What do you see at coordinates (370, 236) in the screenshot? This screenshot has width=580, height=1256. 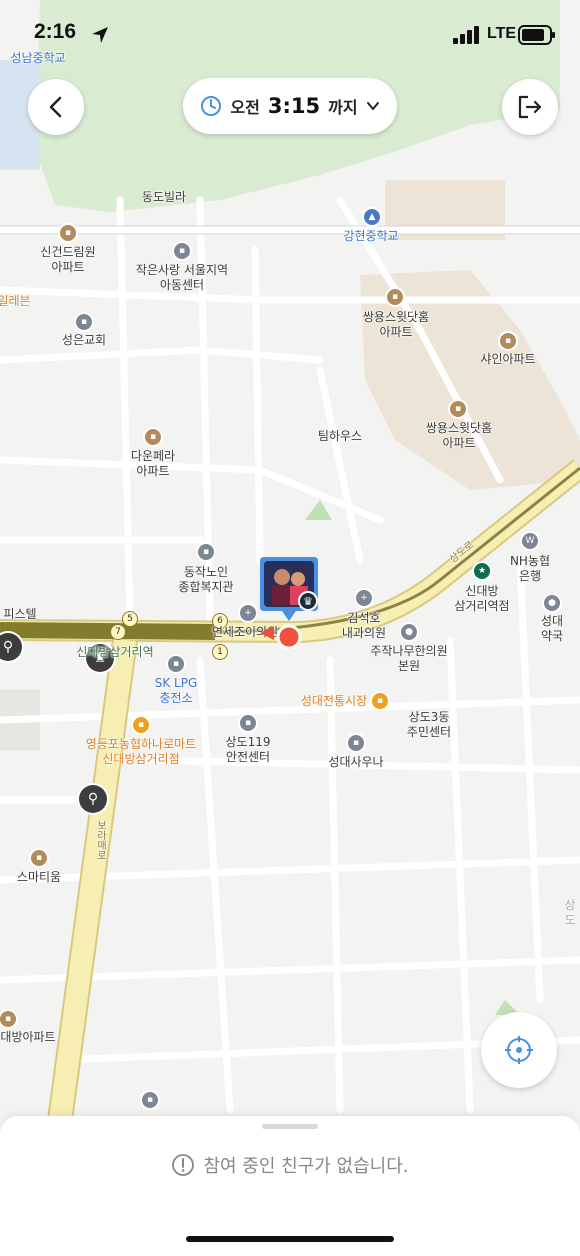 I see `map-label: 강현중학교` at bounding box center [370, 236].